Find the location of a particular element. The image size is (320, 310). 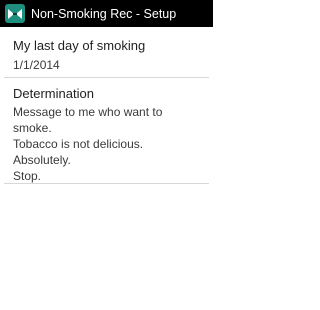

determination-line: Absolutely. is located at coordinates (42, 160).